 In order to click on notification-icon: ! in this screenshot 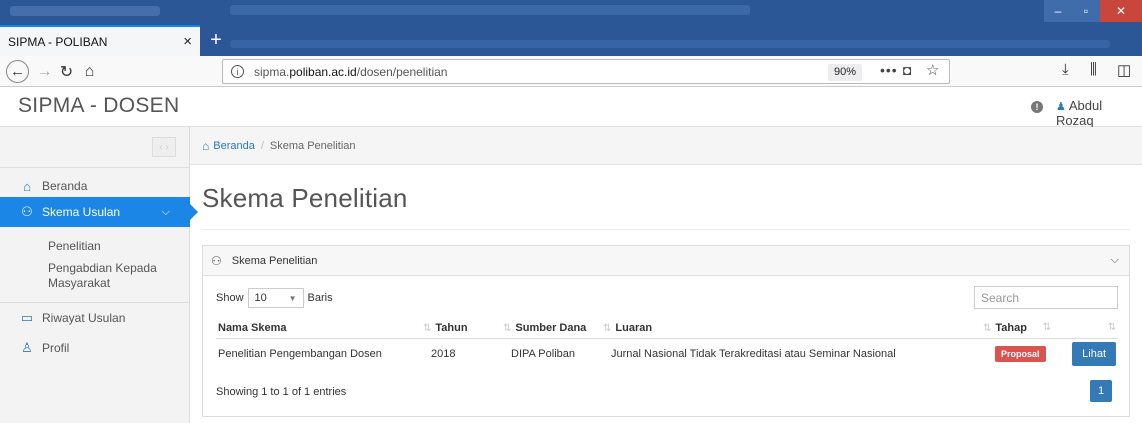, I will do `click(1037, 107)`.